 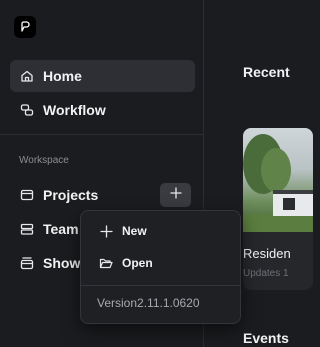 I want to click on events-title: Events, so click(x=266, y=338).